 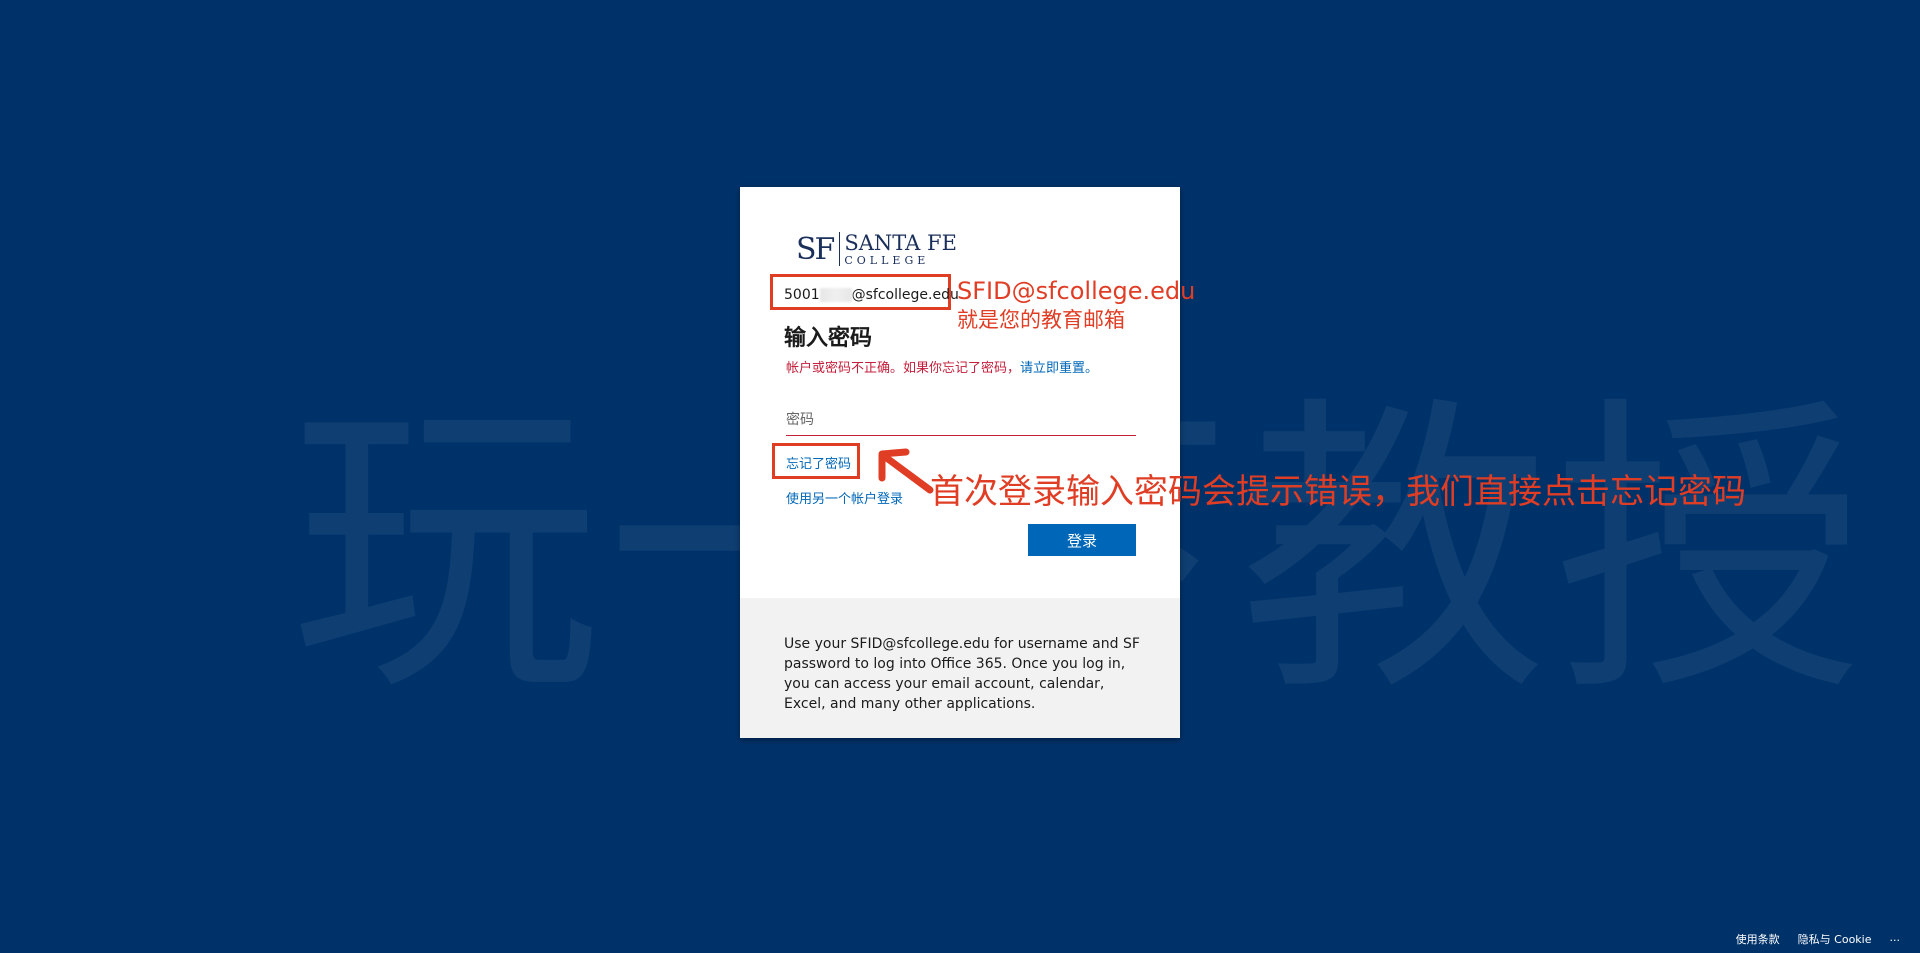 What do you see at coordinates (835, 295) in the screenshot?
I see `email-redaction` at bounding box center [835, 295].